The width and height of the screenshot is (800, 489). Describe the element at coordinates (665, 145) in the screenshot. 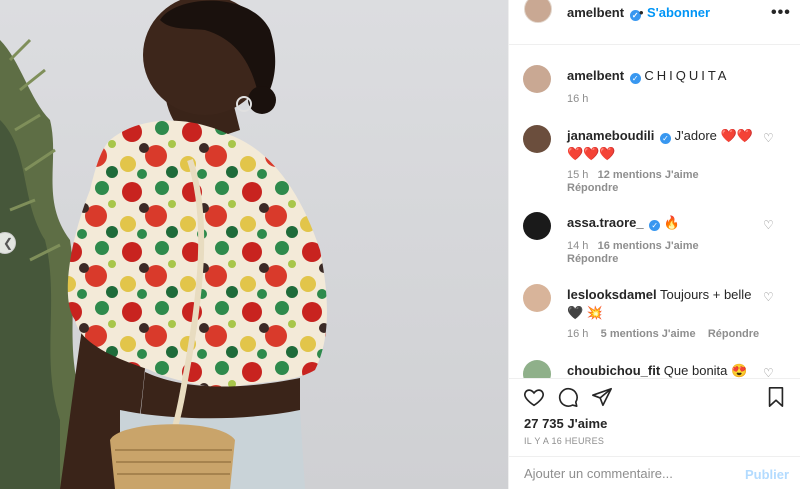

I see `comment-body: janameboudili ✓ J'adore ❤️❤️ ❤️❤️❤️` at that location.